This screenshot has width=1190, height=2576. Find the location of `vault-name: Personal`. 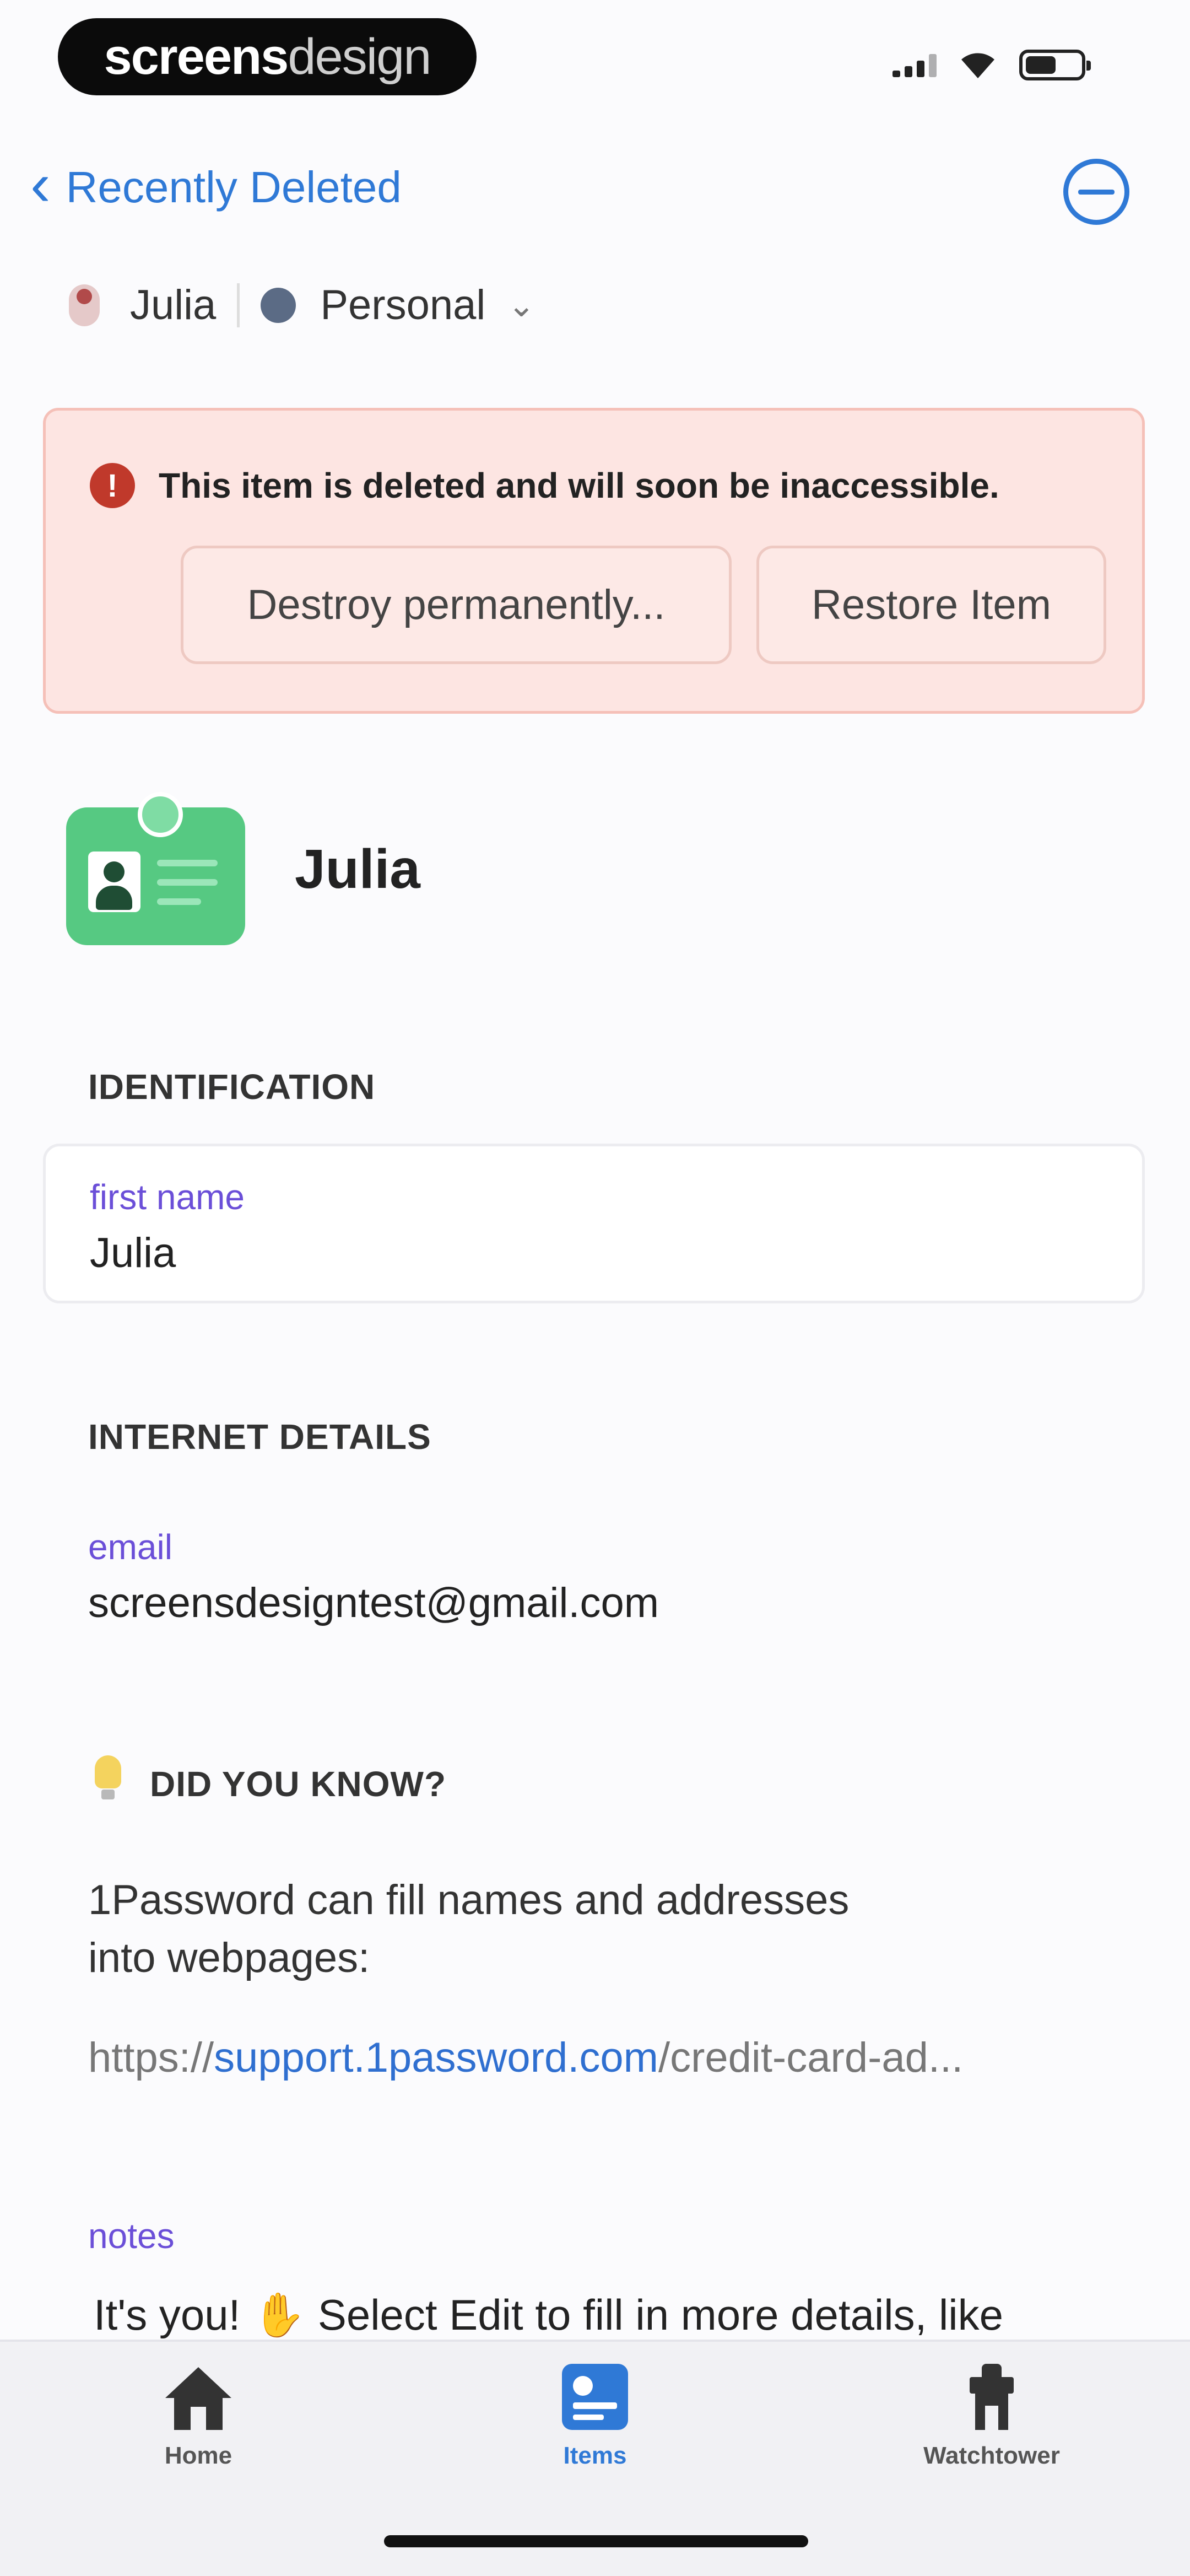

vault-name: Personal is located at coordinates (403, 305).